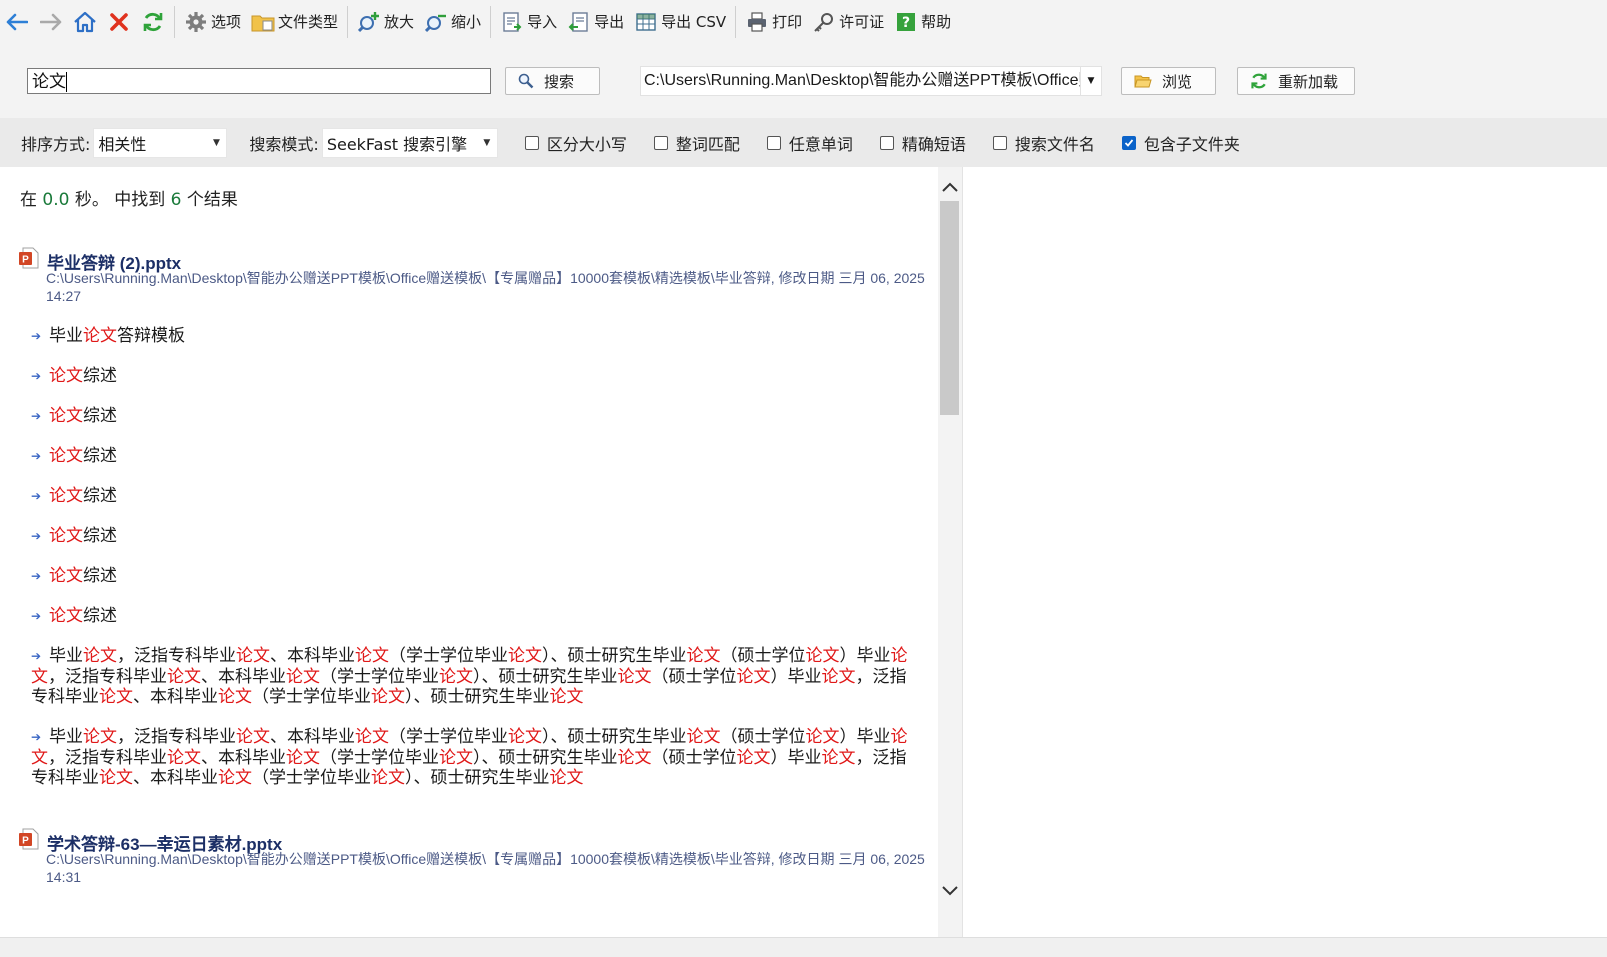 The height and width of the screenshot is (957, 1607). I want to click on toolbar: 选项 文件类型 放大 缩小 导入 导出 导出 CSV 打印 许可证 ? 帮助, so click(803, 21).